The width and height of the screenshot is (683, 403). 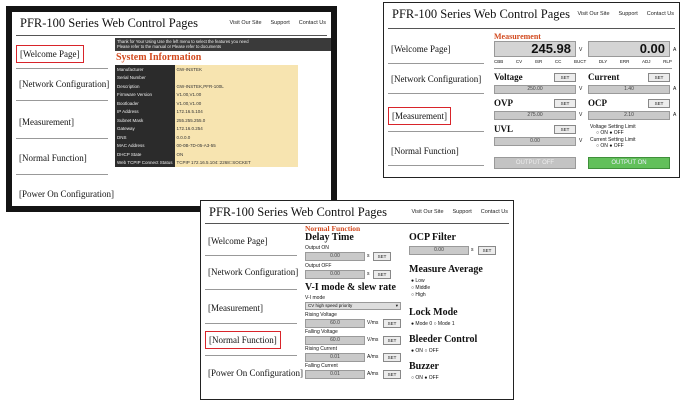 I want to click on falling-current-set-button: SET, so click(x=392, y=374).